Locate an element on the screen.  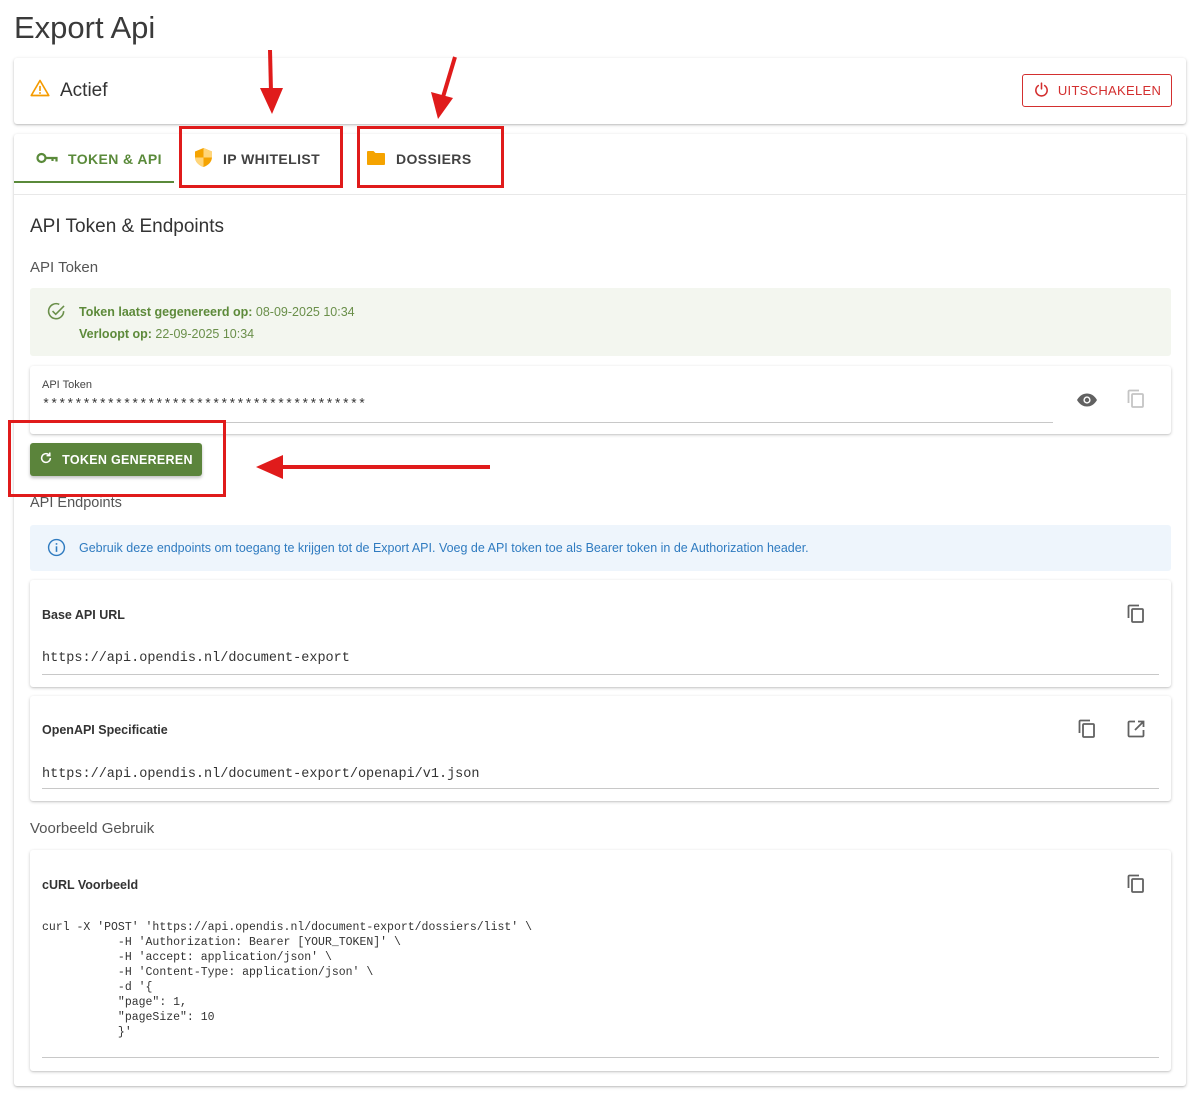
annotation-arrows is located at coordinates (373, 264).